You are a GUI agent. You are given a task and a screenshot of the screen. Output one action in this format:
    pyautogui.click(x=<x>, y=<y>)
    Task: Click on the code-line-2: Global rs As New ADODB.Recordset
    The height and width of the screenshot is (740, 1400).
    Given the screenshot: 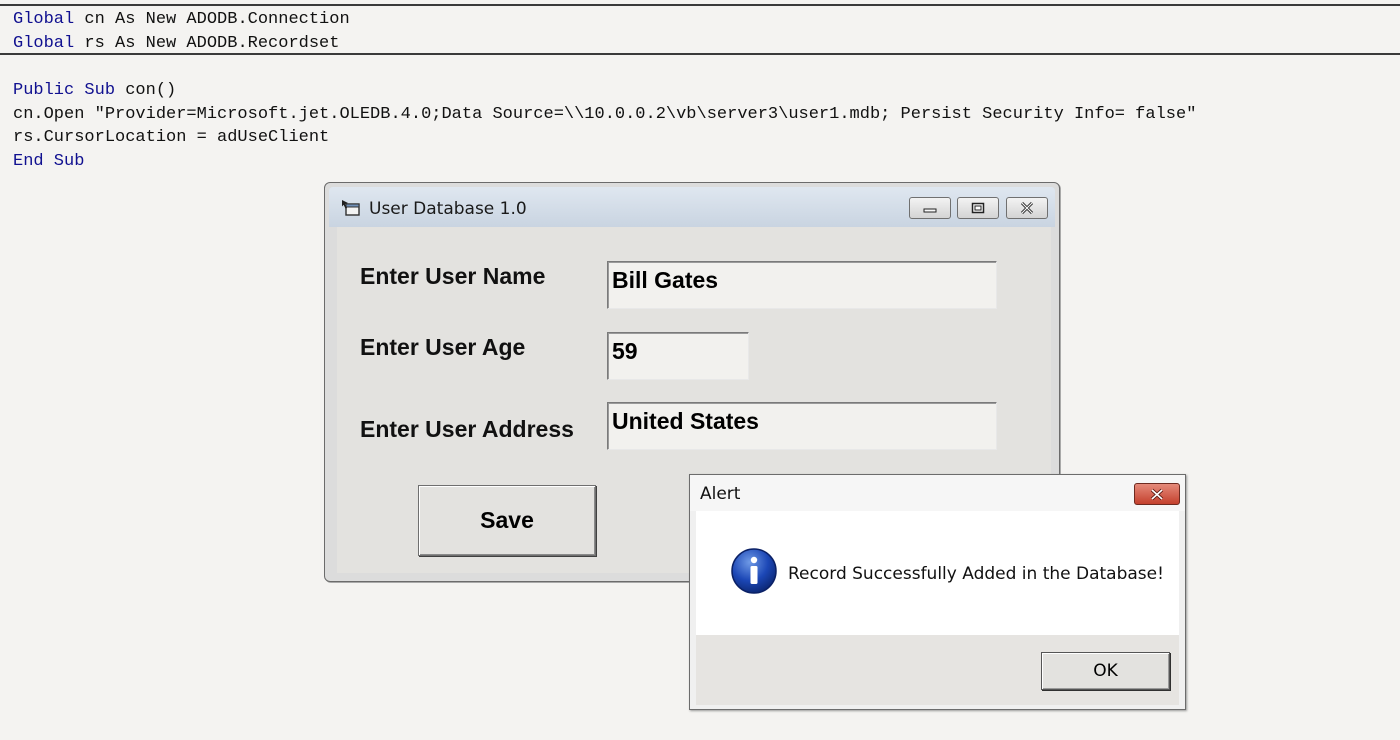 What is the action you would take?
    pyautogui.click(x=176, y=44)
    